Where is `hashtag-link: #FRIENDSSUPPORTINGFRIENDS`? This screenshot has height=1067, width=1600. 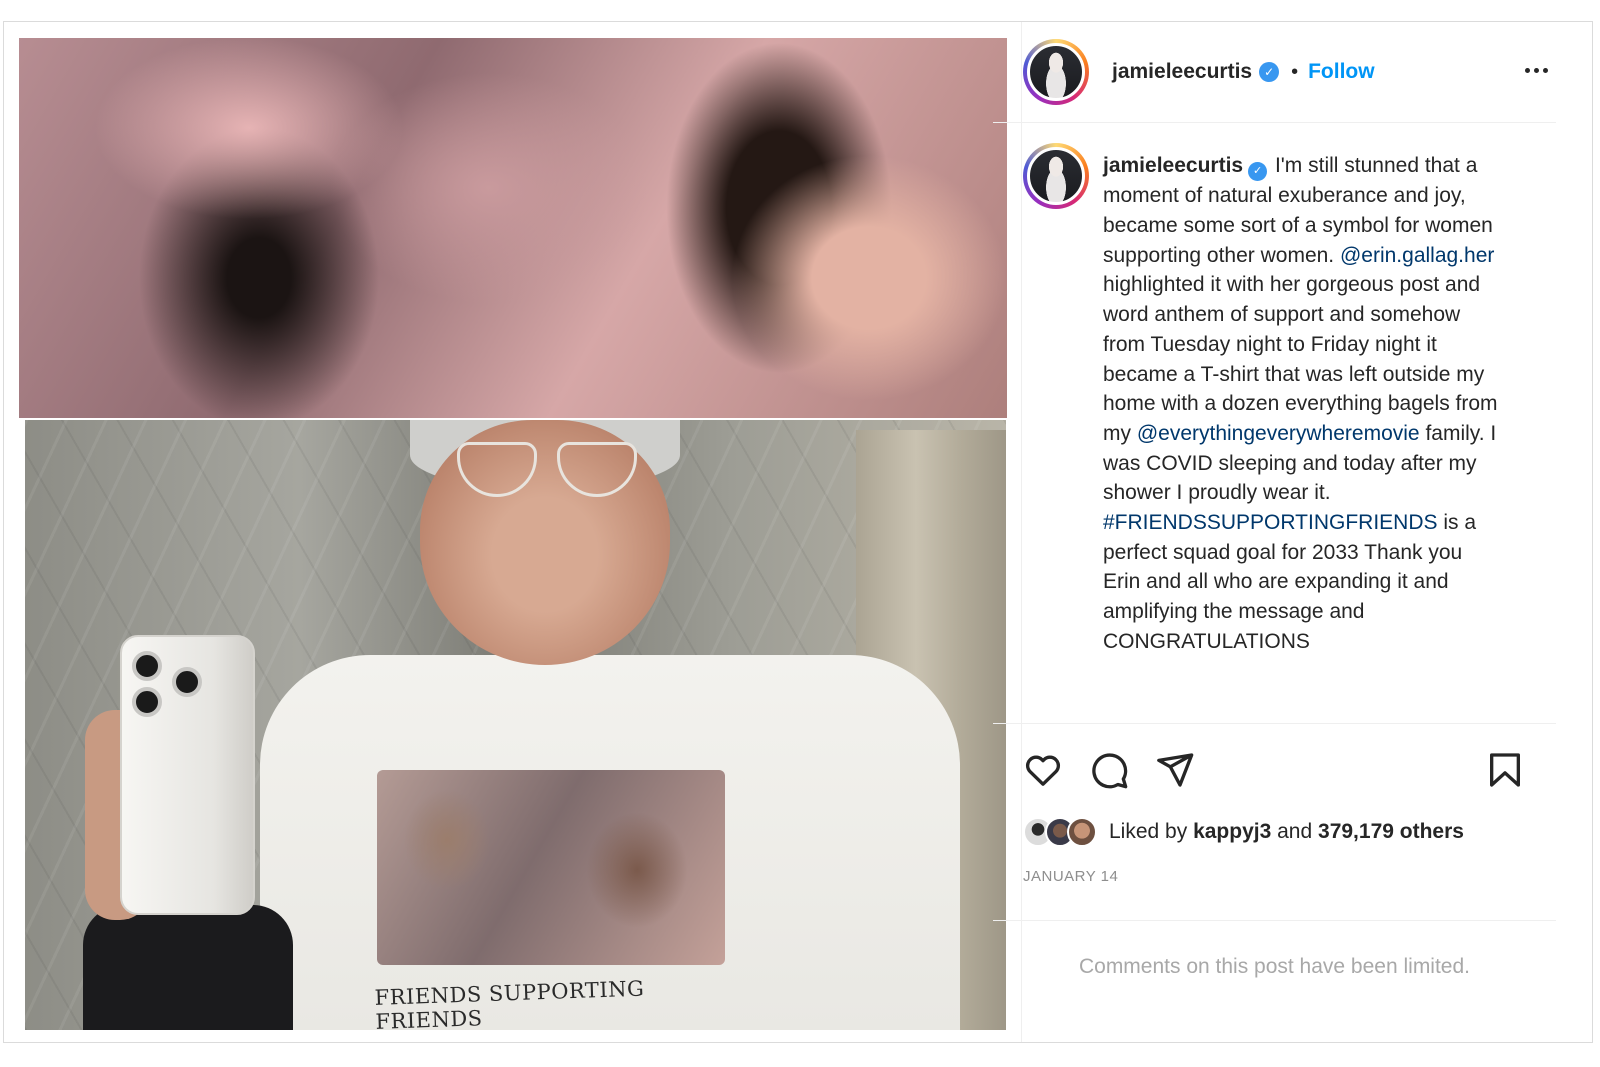 hashtag-link: #FRIENDSSUPPORTINGFRIENDS is located at coordinates (1270, 522).